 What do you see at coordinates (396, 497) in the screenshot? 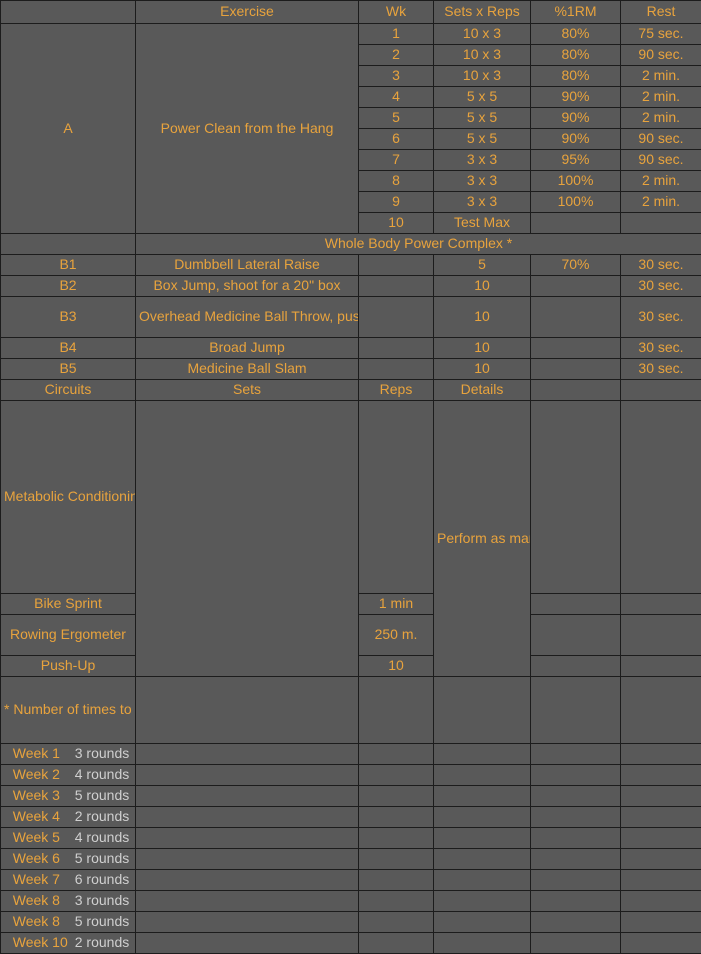
I see `metabolic-reps-blank` at bounding box center [396, 497].